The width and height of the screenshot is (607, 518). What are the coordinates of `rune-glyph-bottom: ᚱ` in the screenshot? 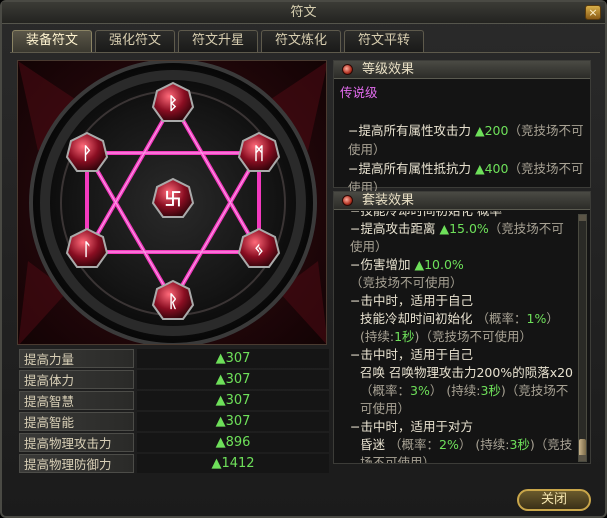 It's located at (173, 302).